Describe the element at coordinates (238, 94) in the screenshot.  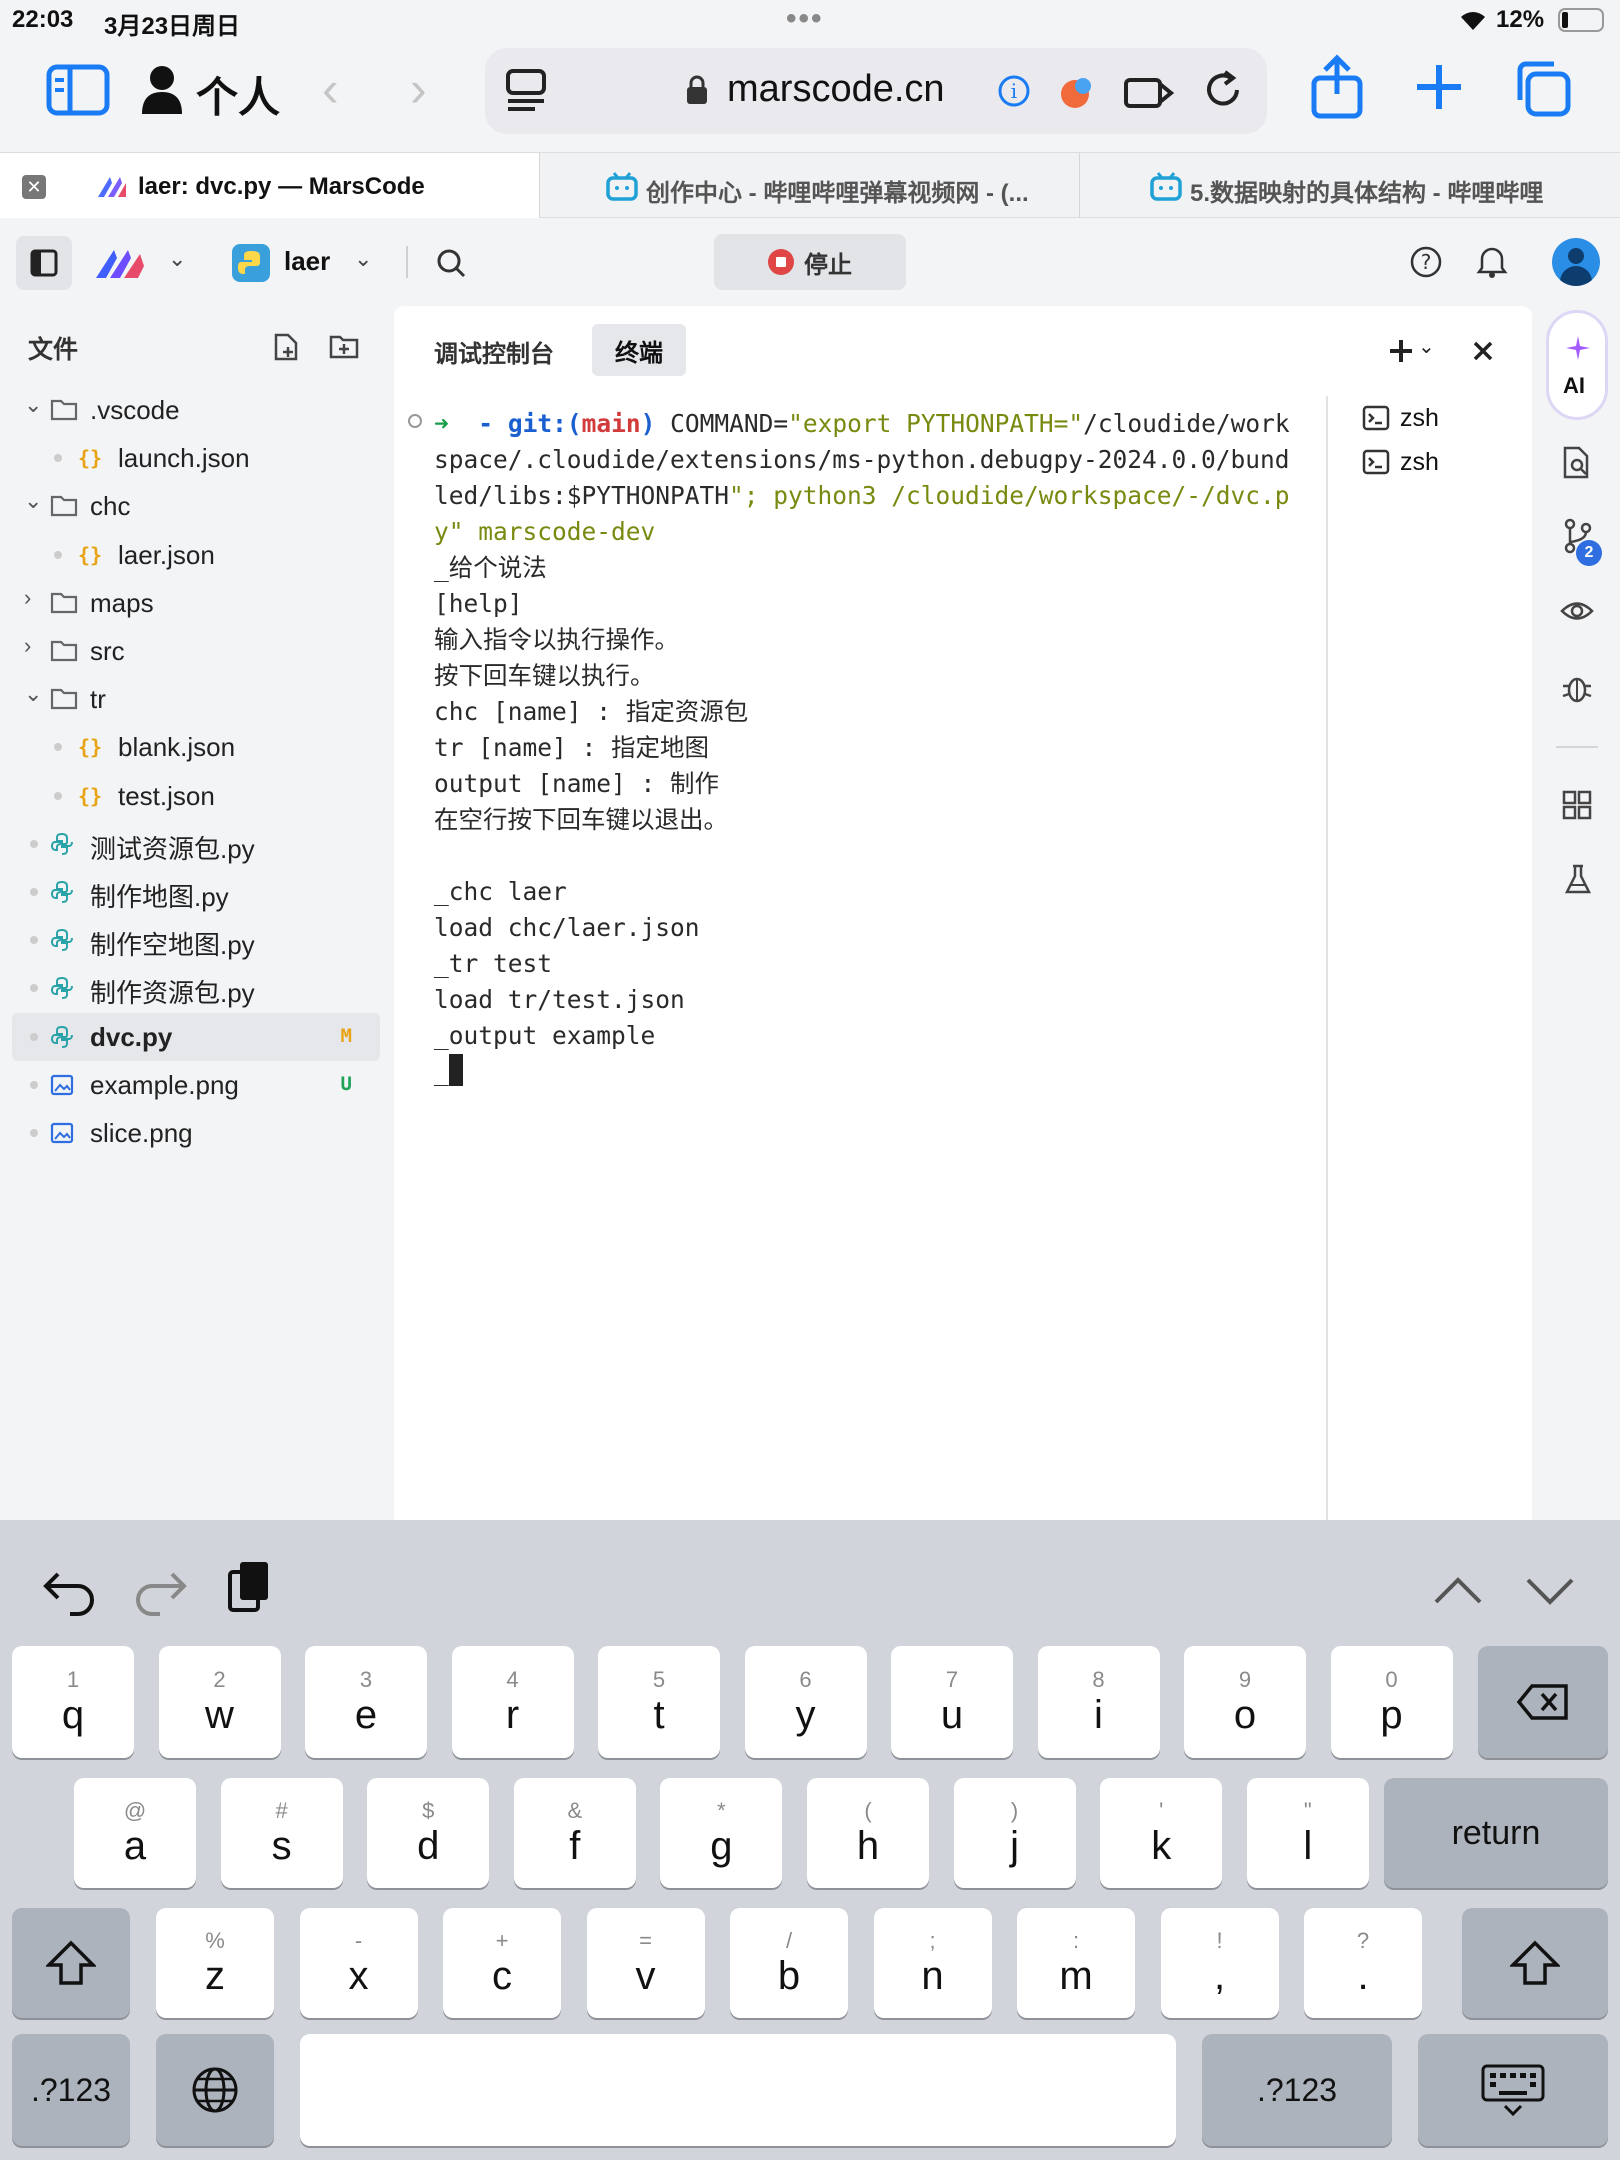
I see `profile-label: 个人` at that location.